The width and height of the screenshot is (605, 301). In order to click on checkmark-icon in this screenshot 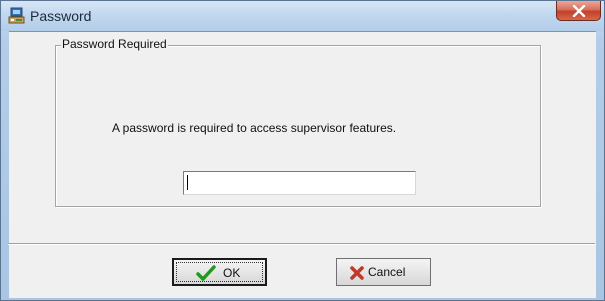, I will do `click(206, 274)`.